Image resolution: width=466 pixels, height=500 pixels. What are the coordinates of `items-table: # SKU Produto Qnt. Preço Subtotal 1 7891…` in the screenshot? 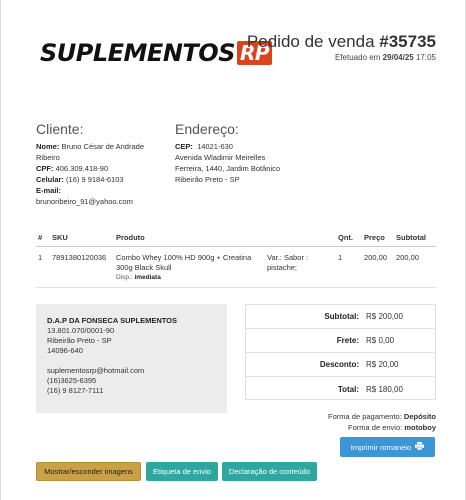 It's located at (236, 258).